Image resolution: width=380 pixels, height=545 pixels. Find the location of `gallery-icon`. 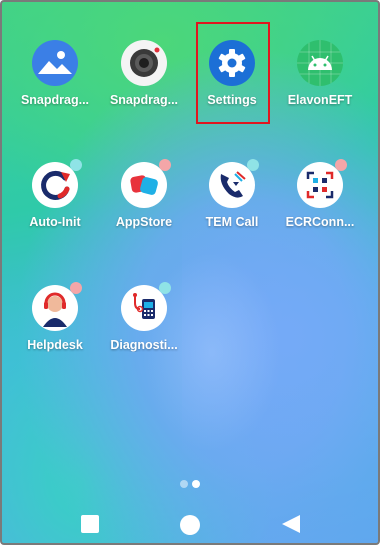

gallery-icon is located at coordinates (55, 63).